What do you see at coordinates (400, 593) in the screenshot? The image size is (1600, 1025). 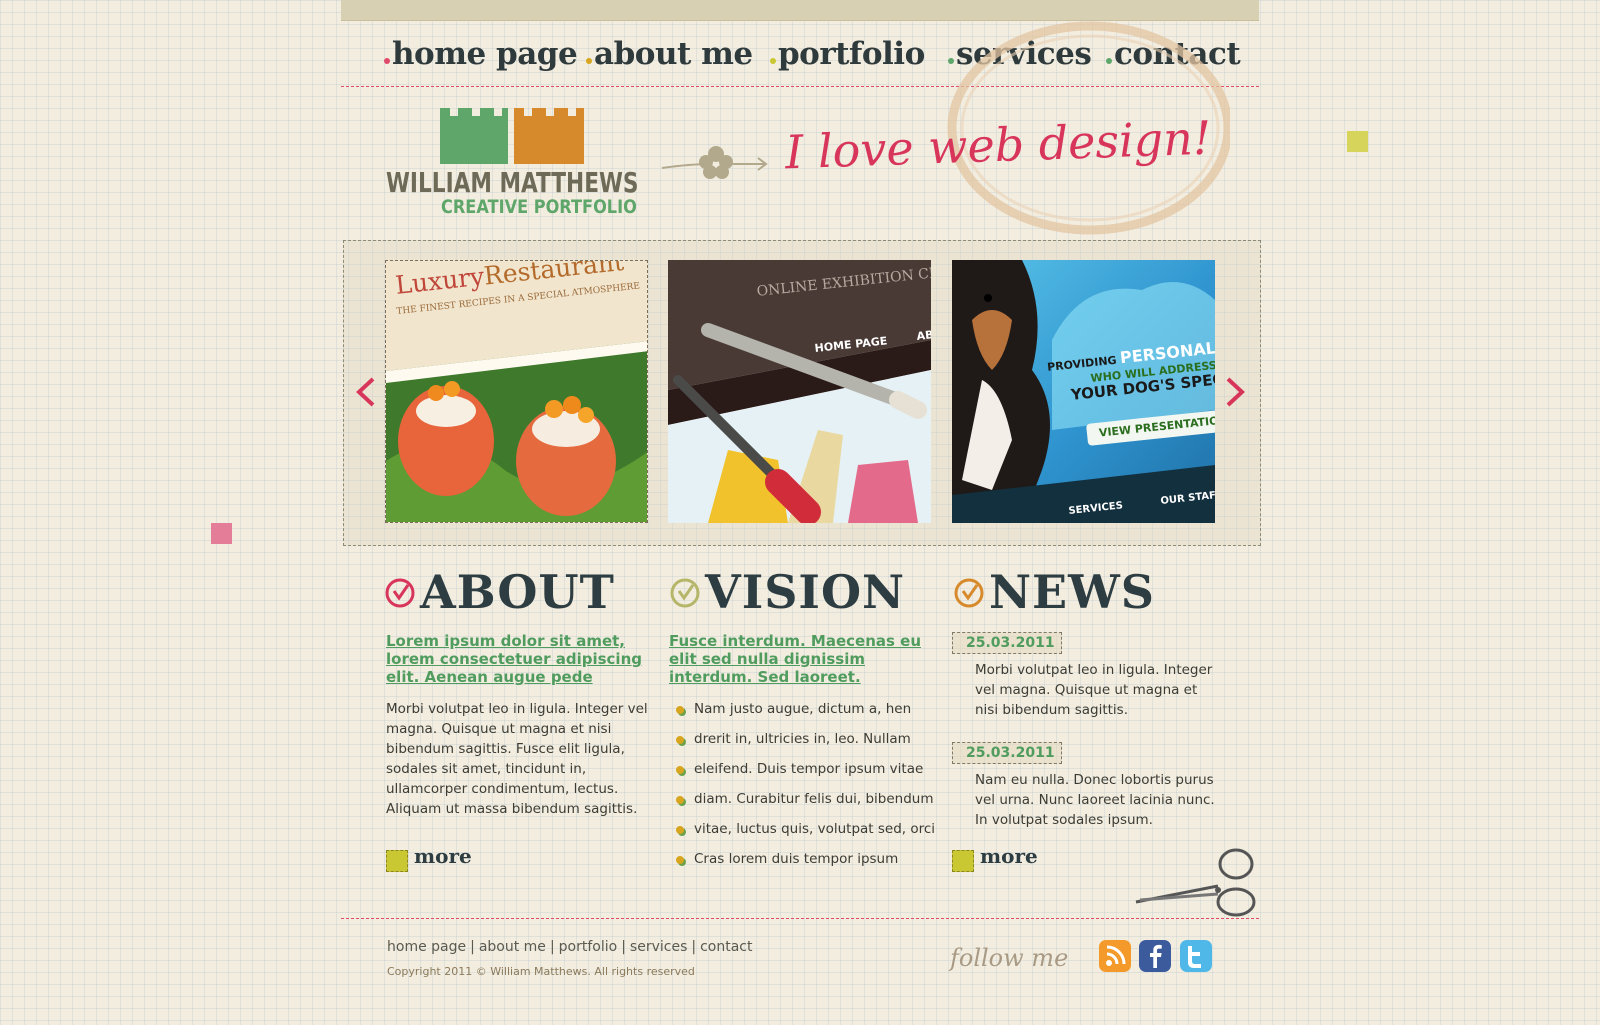 I see `about-badge-icon` at bounding box center [400, 593].